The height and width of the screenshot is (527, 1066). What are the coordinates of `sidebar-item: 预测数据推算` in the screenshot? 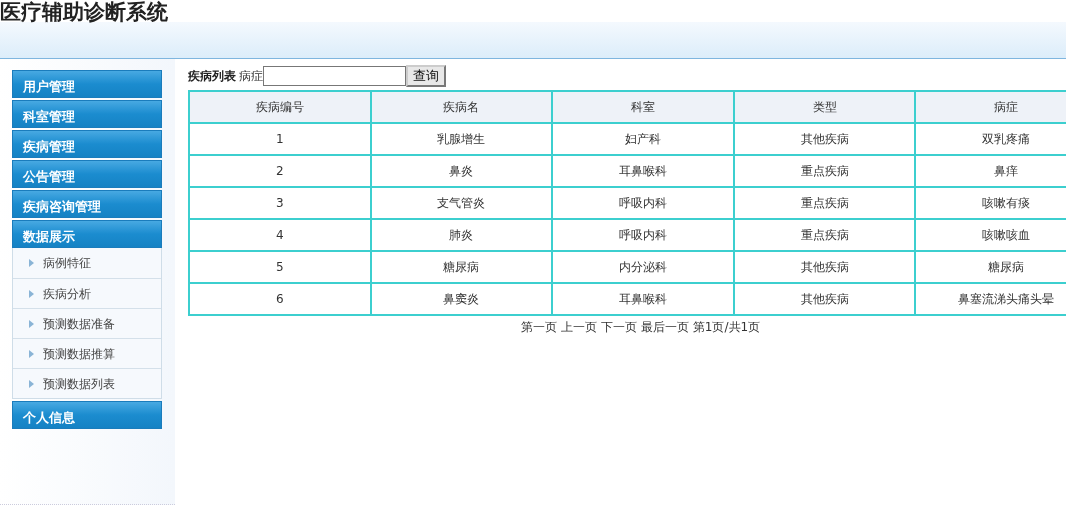 It's located at (87, 353).